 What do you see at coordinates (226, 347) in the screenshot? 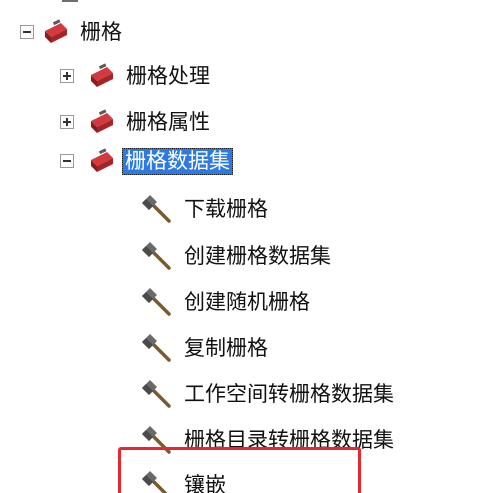
I see `tool-label: 复制栅格` at bounding box center [226, 347].